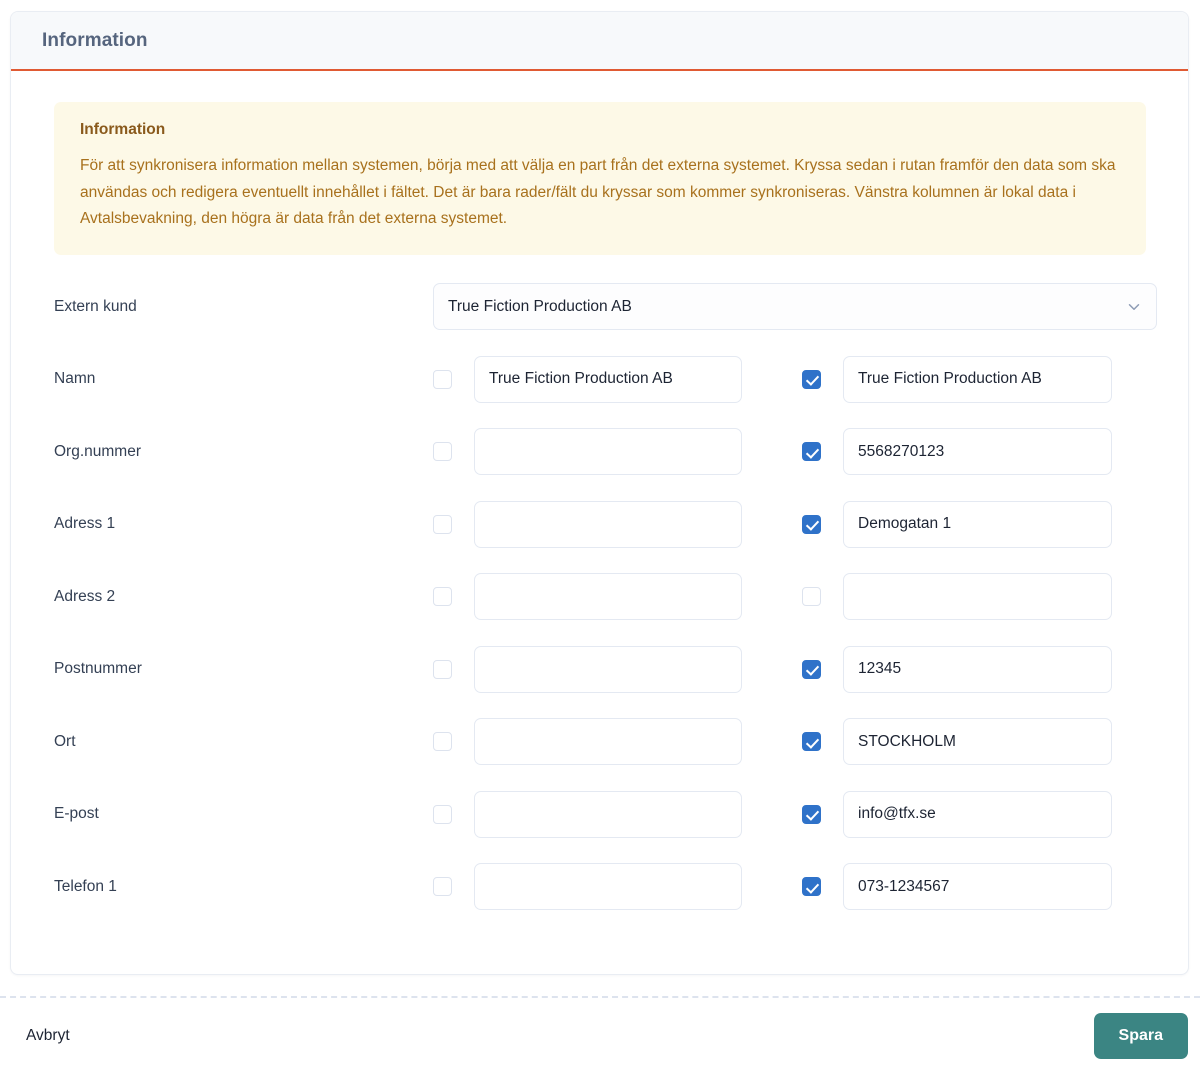  I want to click on local-cell-org-nummer, so click(617, 452).